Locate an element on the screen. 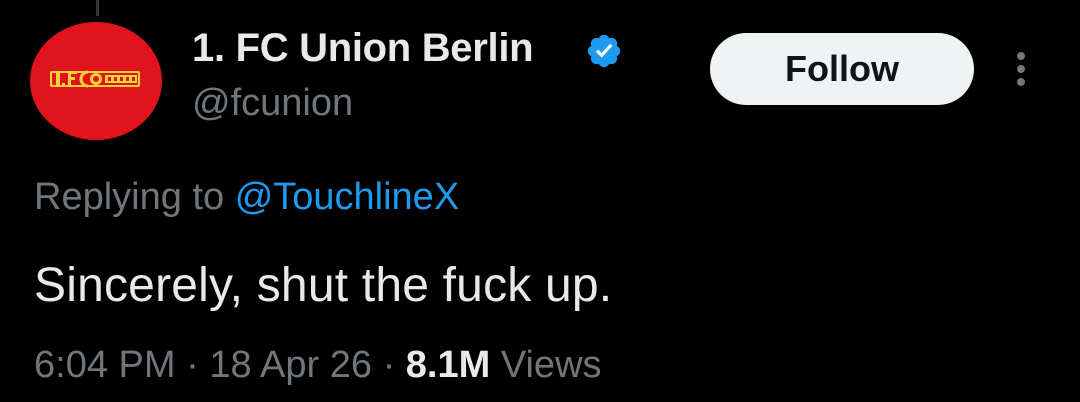 This screenshot has width=1080, height=402. union-berlin-logo is located at coordinates (95, 79).